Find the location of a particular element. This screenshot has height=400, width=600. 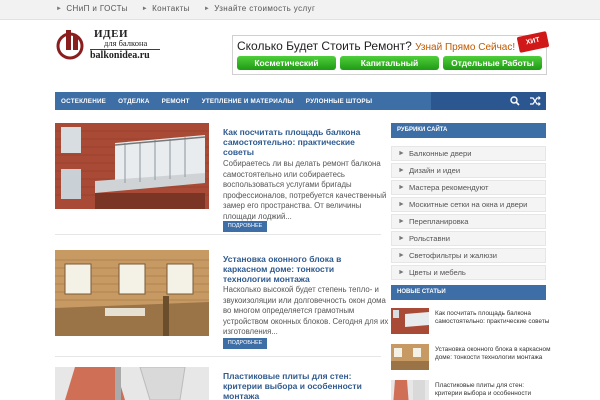

categories-heading: РУБРИКИ САЙТА is located at coordinates (468, 130).